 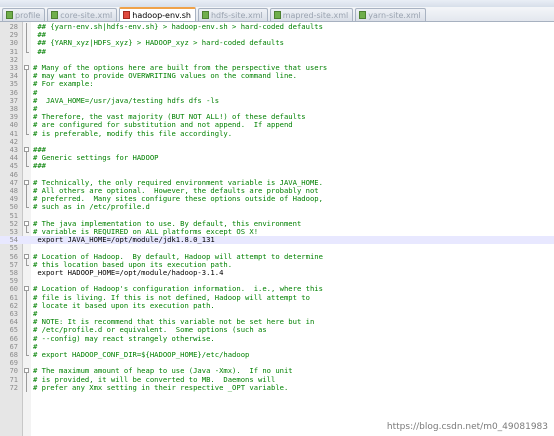 I want to click on code-text: # Generic settings for HADOOP, so click(x=96, y=158).